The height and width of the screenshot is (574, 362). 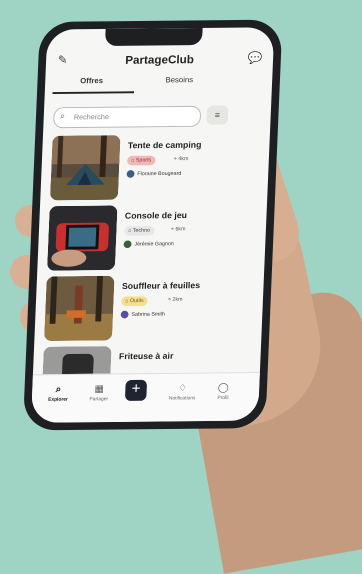 I want to click on nav-partager: ▦ Partager, so click(x=99, y=393).